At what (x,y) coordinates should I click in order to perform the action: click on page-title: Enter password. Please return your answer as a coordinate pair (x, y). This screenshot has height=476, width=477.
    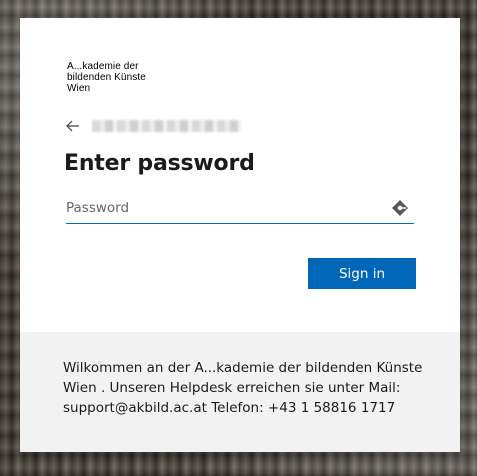
    Looking at the image, I should click on (159, 163).